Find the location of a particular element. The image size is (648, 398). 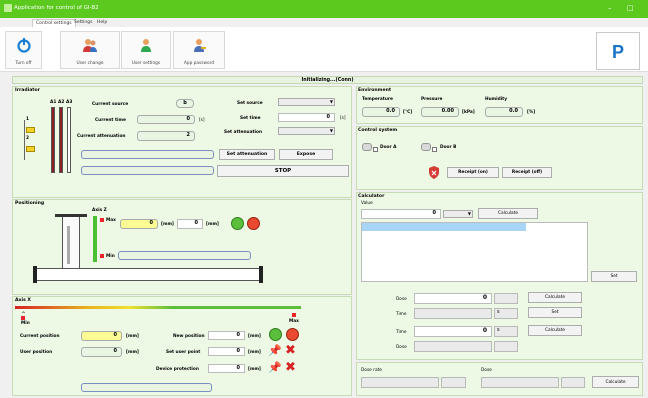

dose-bottom-field is located at coordinates (520, 382).